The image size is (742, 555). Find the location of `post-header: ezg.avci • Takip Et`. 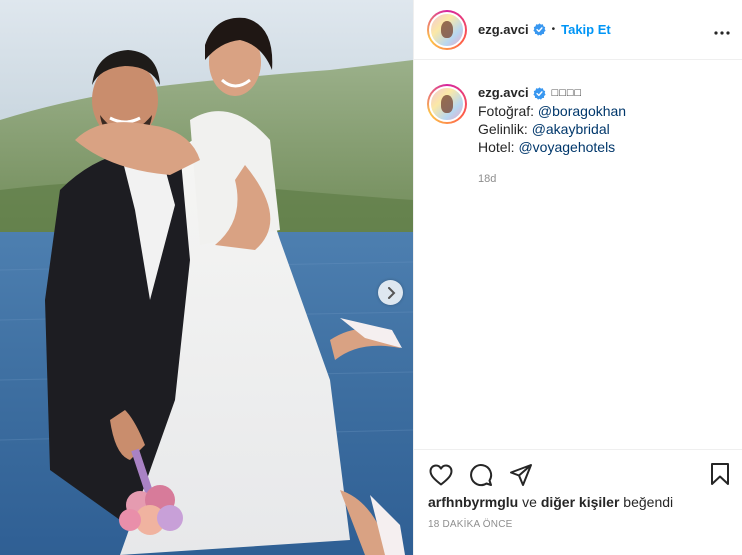

post-header: ezg.avci • Takip Et is located at coordinates (578, 30).